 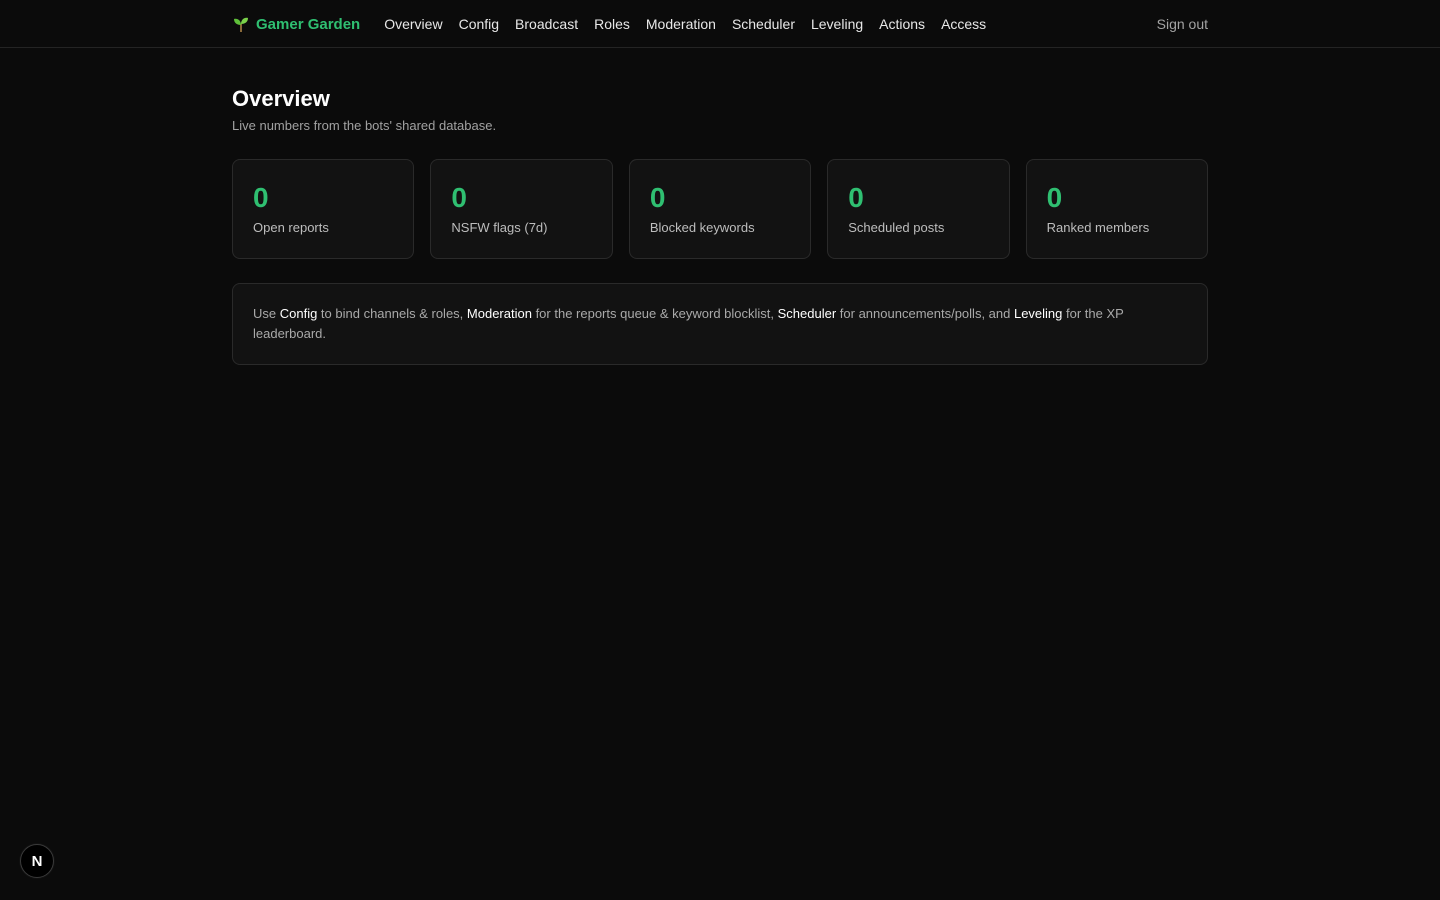 I want to click on stat-card-blocked-keywords: 0 Blocked keywords, so click(x=720, y=209).